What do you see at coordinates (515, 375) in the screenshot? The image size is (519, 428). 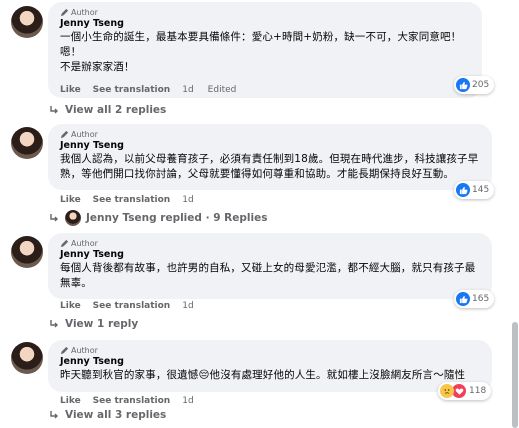 I see `scrollbar-thumb` at bounding box center [515, 375].